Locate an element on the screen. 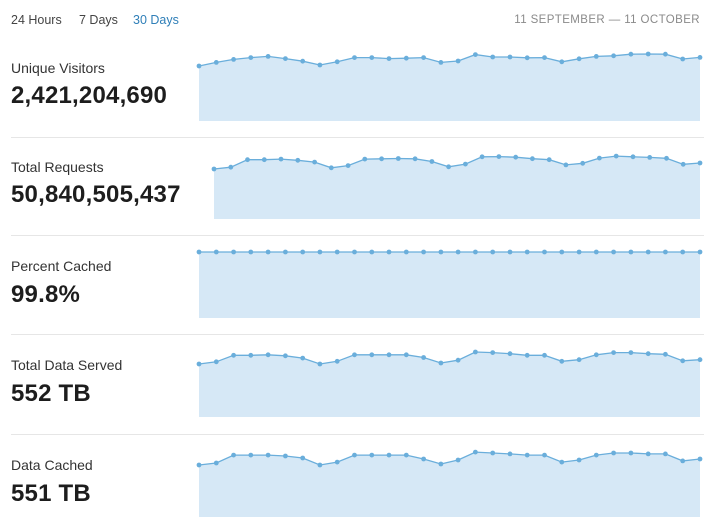 Image resolution: width=715 pixels, height=527 pixels. data-cached-sparkline is located at coordinates (449, 483).